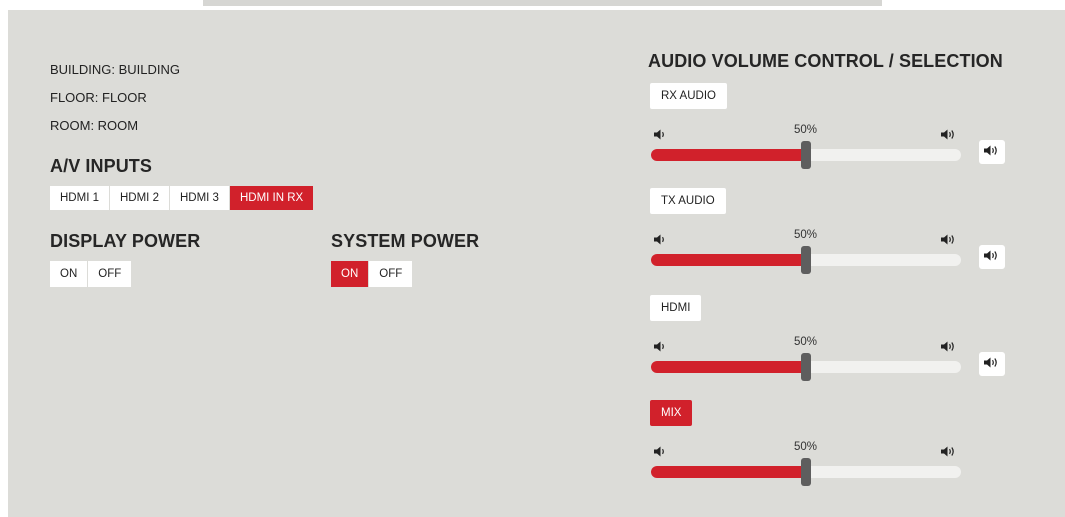 This screenshot has height=517, width=1065. I want to click on input-hdmi-2-button: HDMI 2, so click(139, 198).